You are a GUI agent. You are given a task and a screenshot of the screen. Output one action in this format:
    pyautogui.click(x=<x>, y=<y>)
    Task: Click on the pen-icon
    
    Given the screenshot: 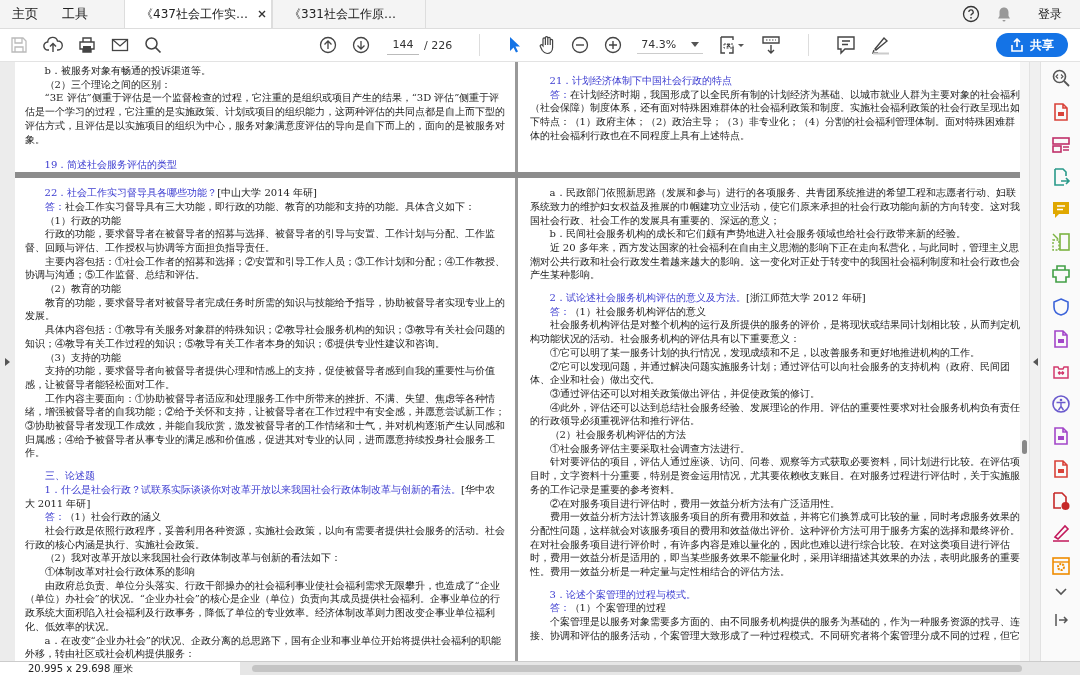 What is the action you would take?
    pyautogui.click(x=1060, y=533)
    